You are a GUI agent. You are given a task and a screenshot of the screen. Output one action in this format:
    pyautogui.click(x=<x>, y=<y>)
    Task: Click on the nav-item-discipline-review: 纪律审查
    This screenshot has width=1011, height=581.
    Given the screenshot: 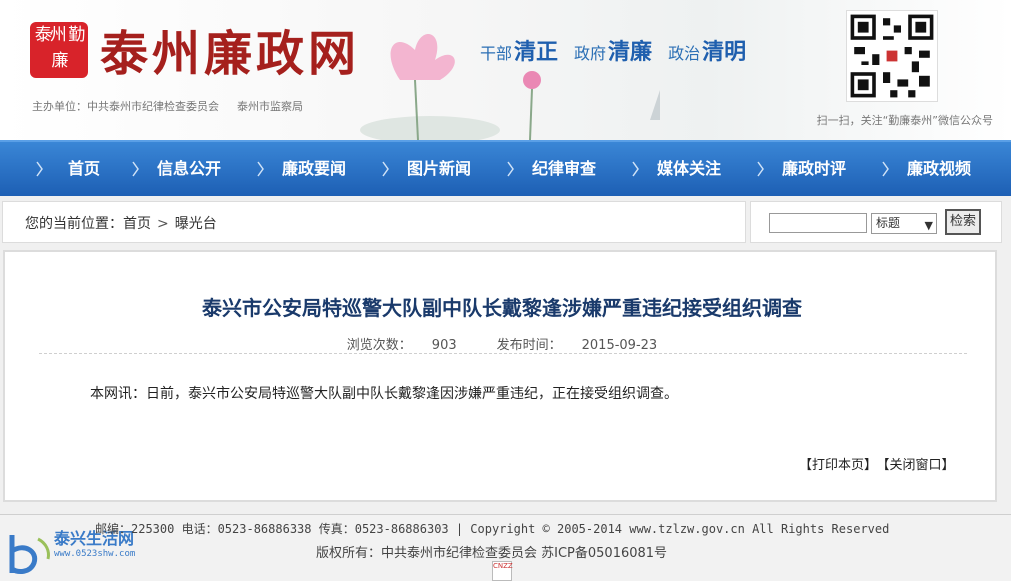 What is the action you would take?
    pyautogui.click(x=564, y=169)
    